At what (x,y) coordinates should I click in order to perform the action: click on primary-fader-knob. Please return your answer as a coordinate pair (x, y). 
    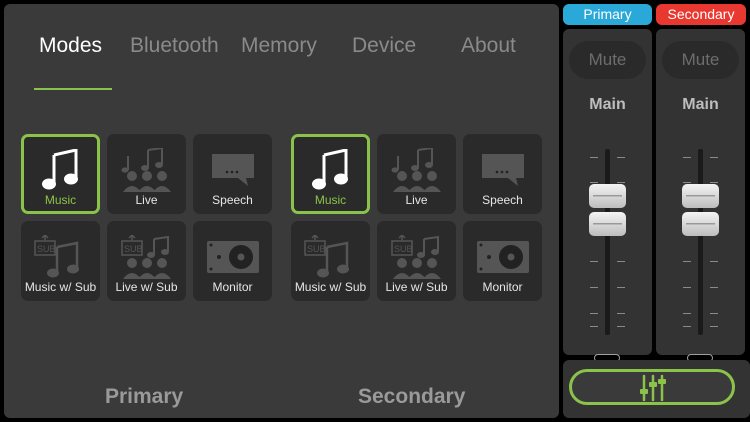
    Looking at the image, I should click on (607, 210).